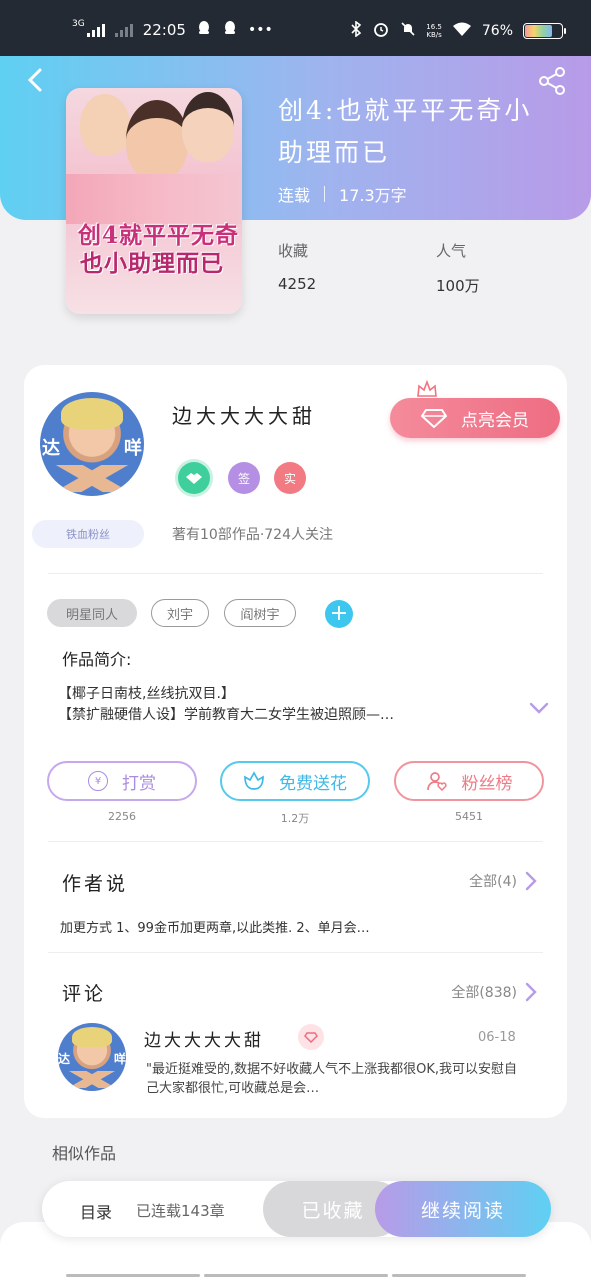 The width and height of the screenshot is (591, 1280). What do you see at coordinates (98, 781) in the screenshot?
I see `yuan-icon: ¥` at bounding box center [98, 781].